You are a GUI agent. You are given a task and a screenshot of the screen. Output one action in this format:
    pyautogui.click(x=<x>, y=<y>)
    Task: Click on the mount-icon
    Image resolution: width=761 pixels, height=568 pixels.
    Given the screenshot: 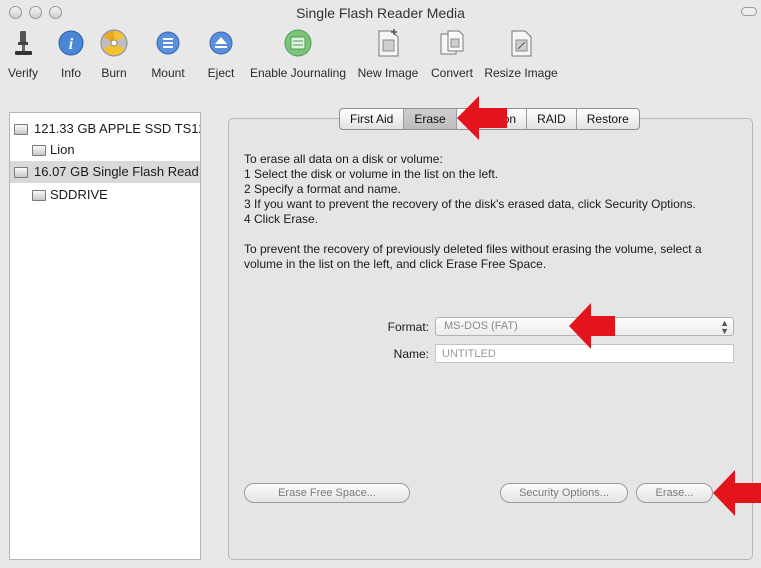 What is the action you would take?
    pyautogui.click(x=168, y=43)
    